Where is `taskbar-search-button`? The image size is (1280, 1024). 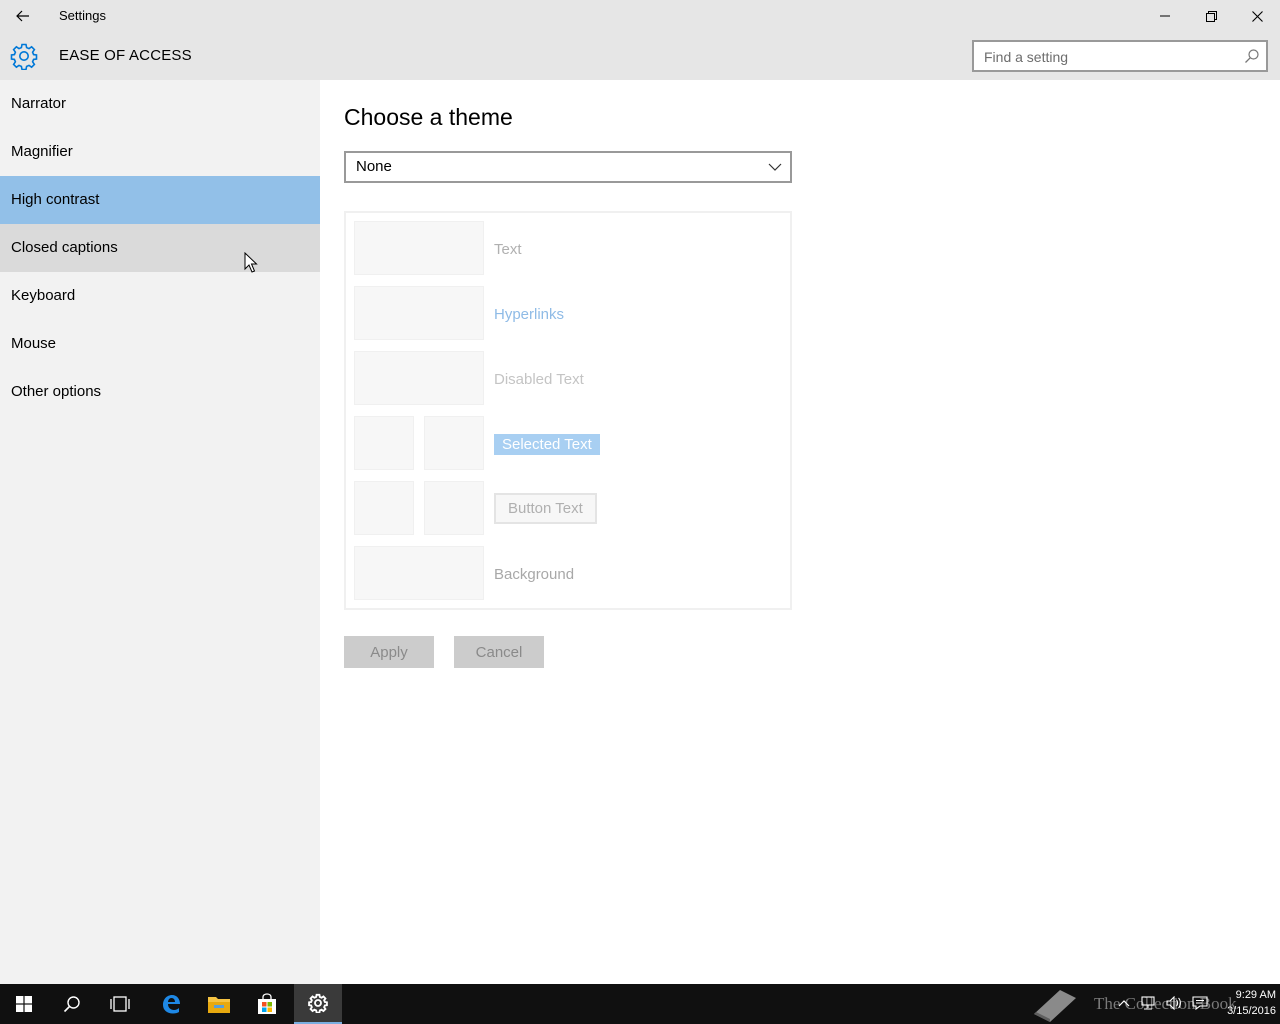 taskbar-search-button is located at coordinates (72, 1004).